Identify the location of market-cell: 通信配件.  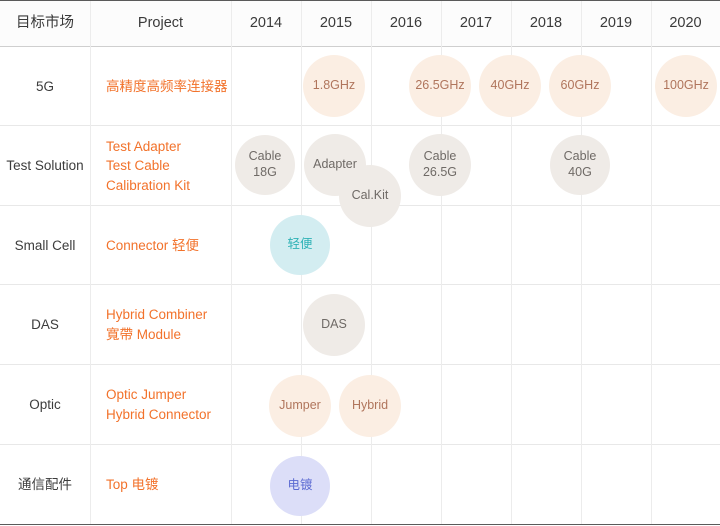
(45, 485).